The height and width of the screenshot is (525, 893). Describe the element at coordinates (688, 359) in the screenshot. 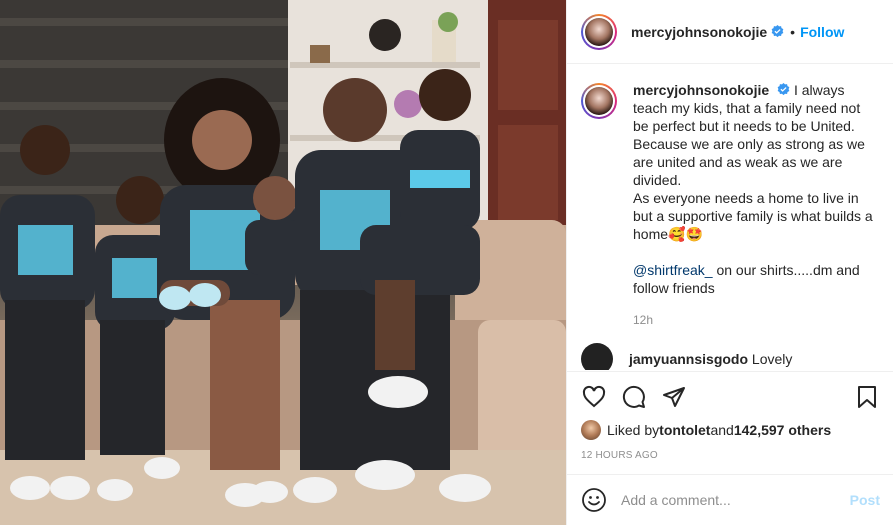

I see `comment-username: jamyuannsisgodo` at that location.